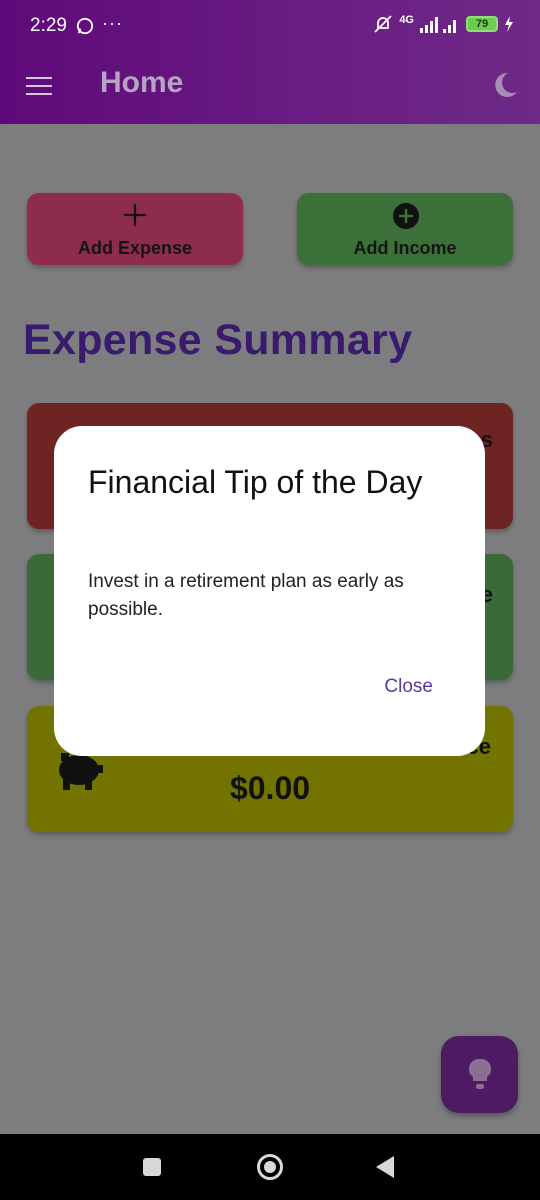 The height and width of the screenshot is (1200, 540). What do you see at coordinates (270, 27) in the screenshot?
I see `status-bar: 2:29 ··· 4G 79` at bounding box center [270, 27].